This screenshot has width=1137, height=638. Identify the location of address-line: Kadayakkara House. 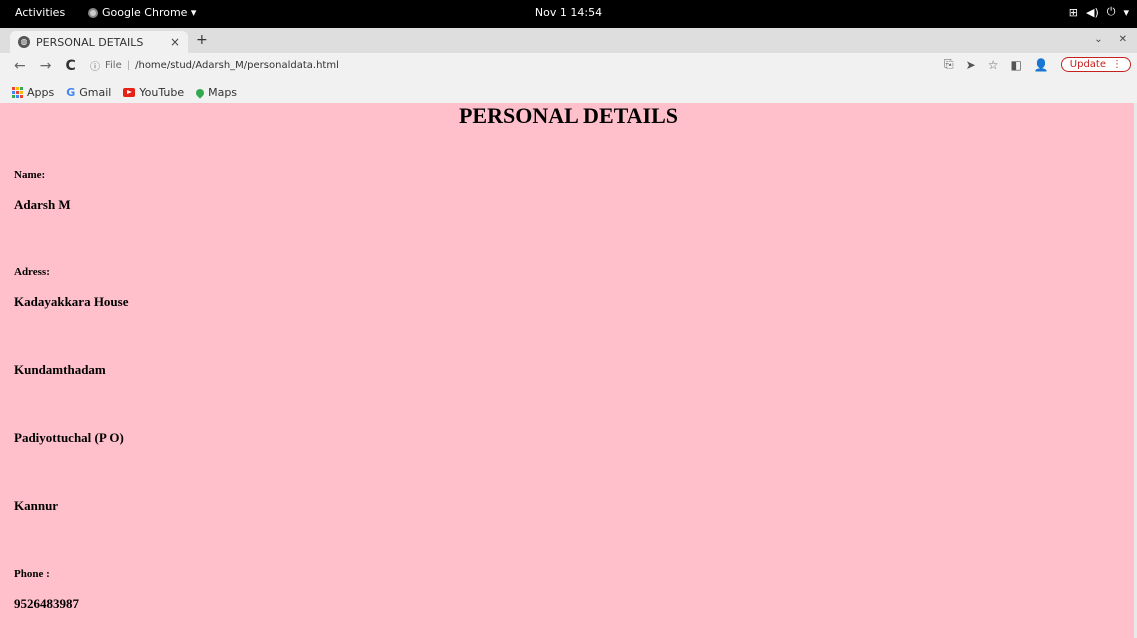
(71, 301).